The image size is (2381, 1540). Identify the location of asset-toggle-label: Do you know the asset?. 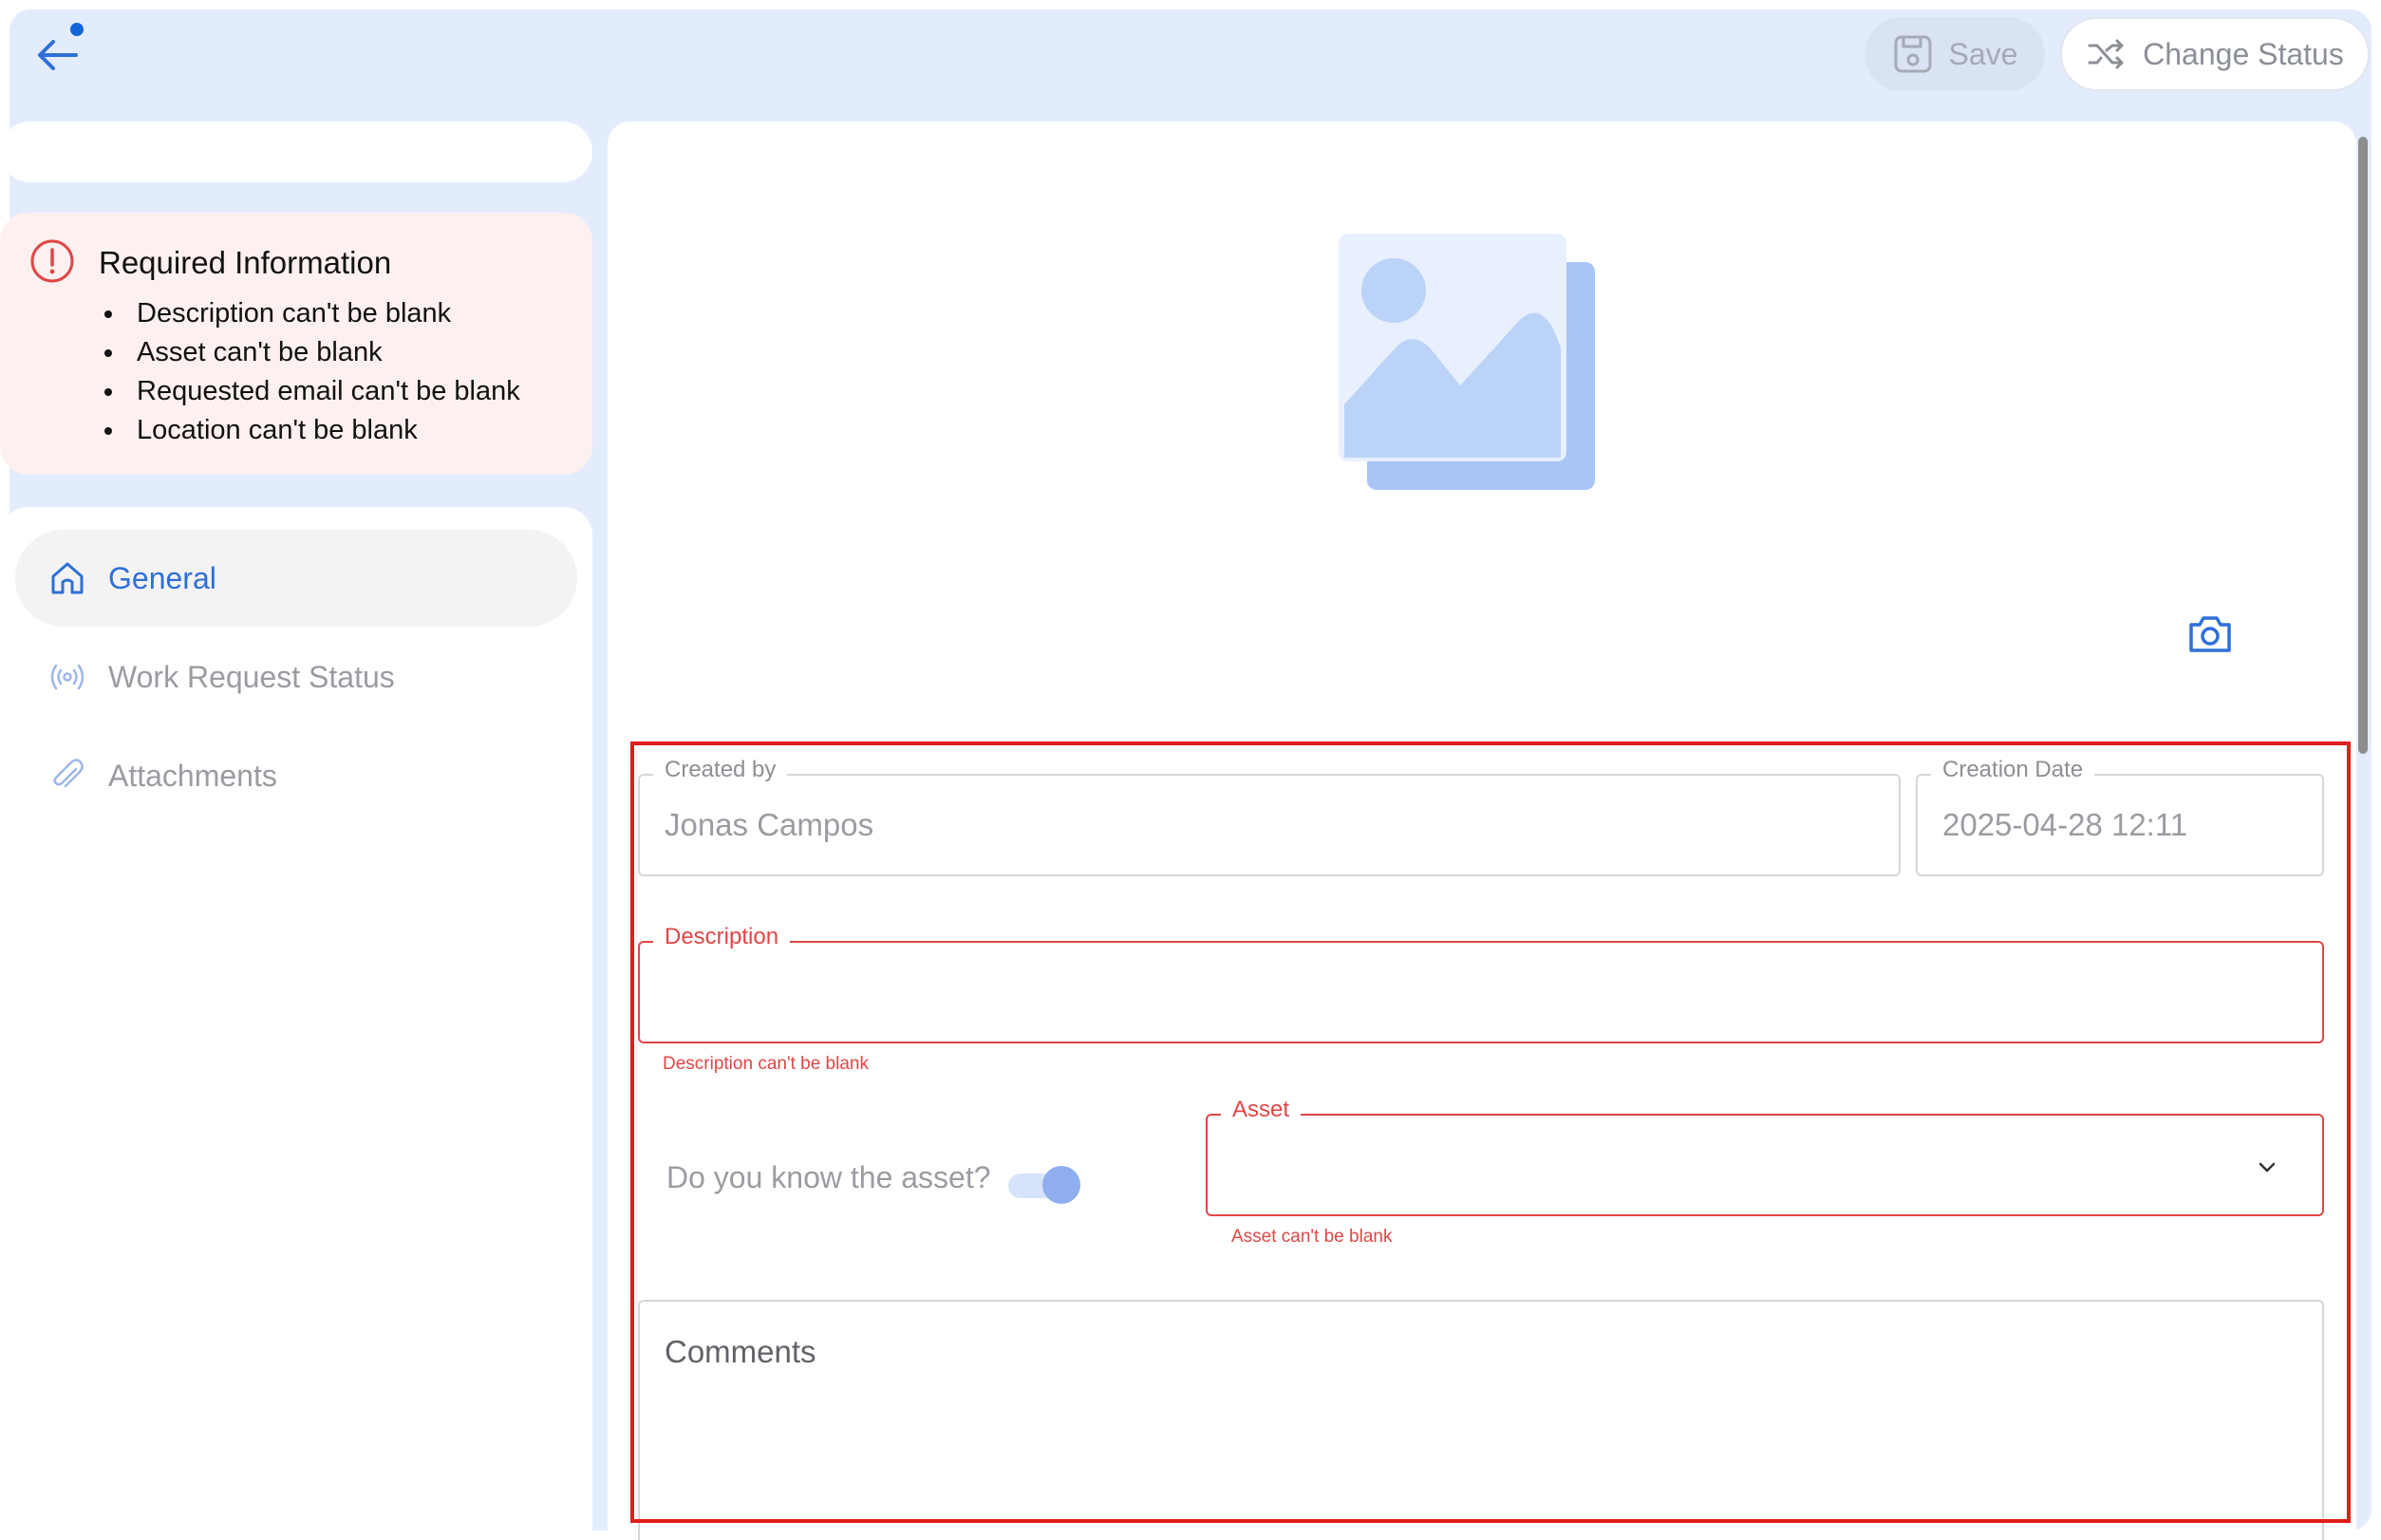
(828, 1177).